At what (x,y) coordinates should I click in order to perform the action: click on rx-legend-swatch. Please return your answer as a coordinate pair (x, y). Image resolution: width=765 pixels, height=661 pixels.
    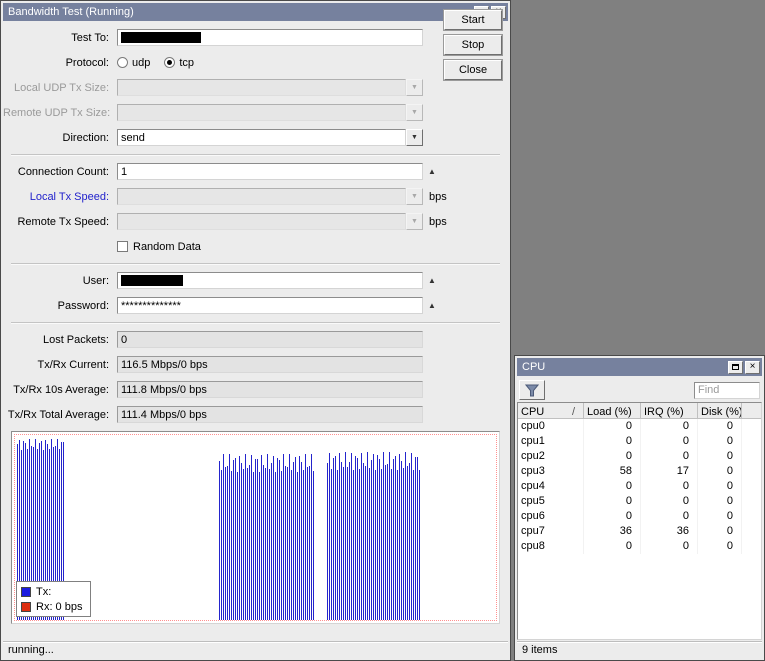
    Looking at the image, I should click on (26, 606).